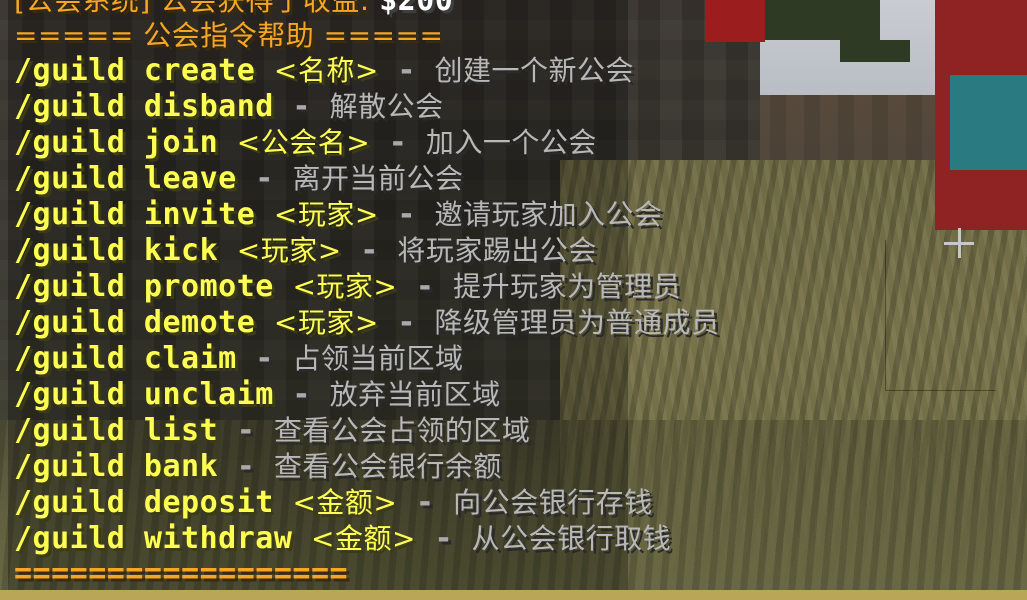 The width and height of the screenshot is (1027, 600). I want to click on command-name: /guild bank, so click(116, 466).